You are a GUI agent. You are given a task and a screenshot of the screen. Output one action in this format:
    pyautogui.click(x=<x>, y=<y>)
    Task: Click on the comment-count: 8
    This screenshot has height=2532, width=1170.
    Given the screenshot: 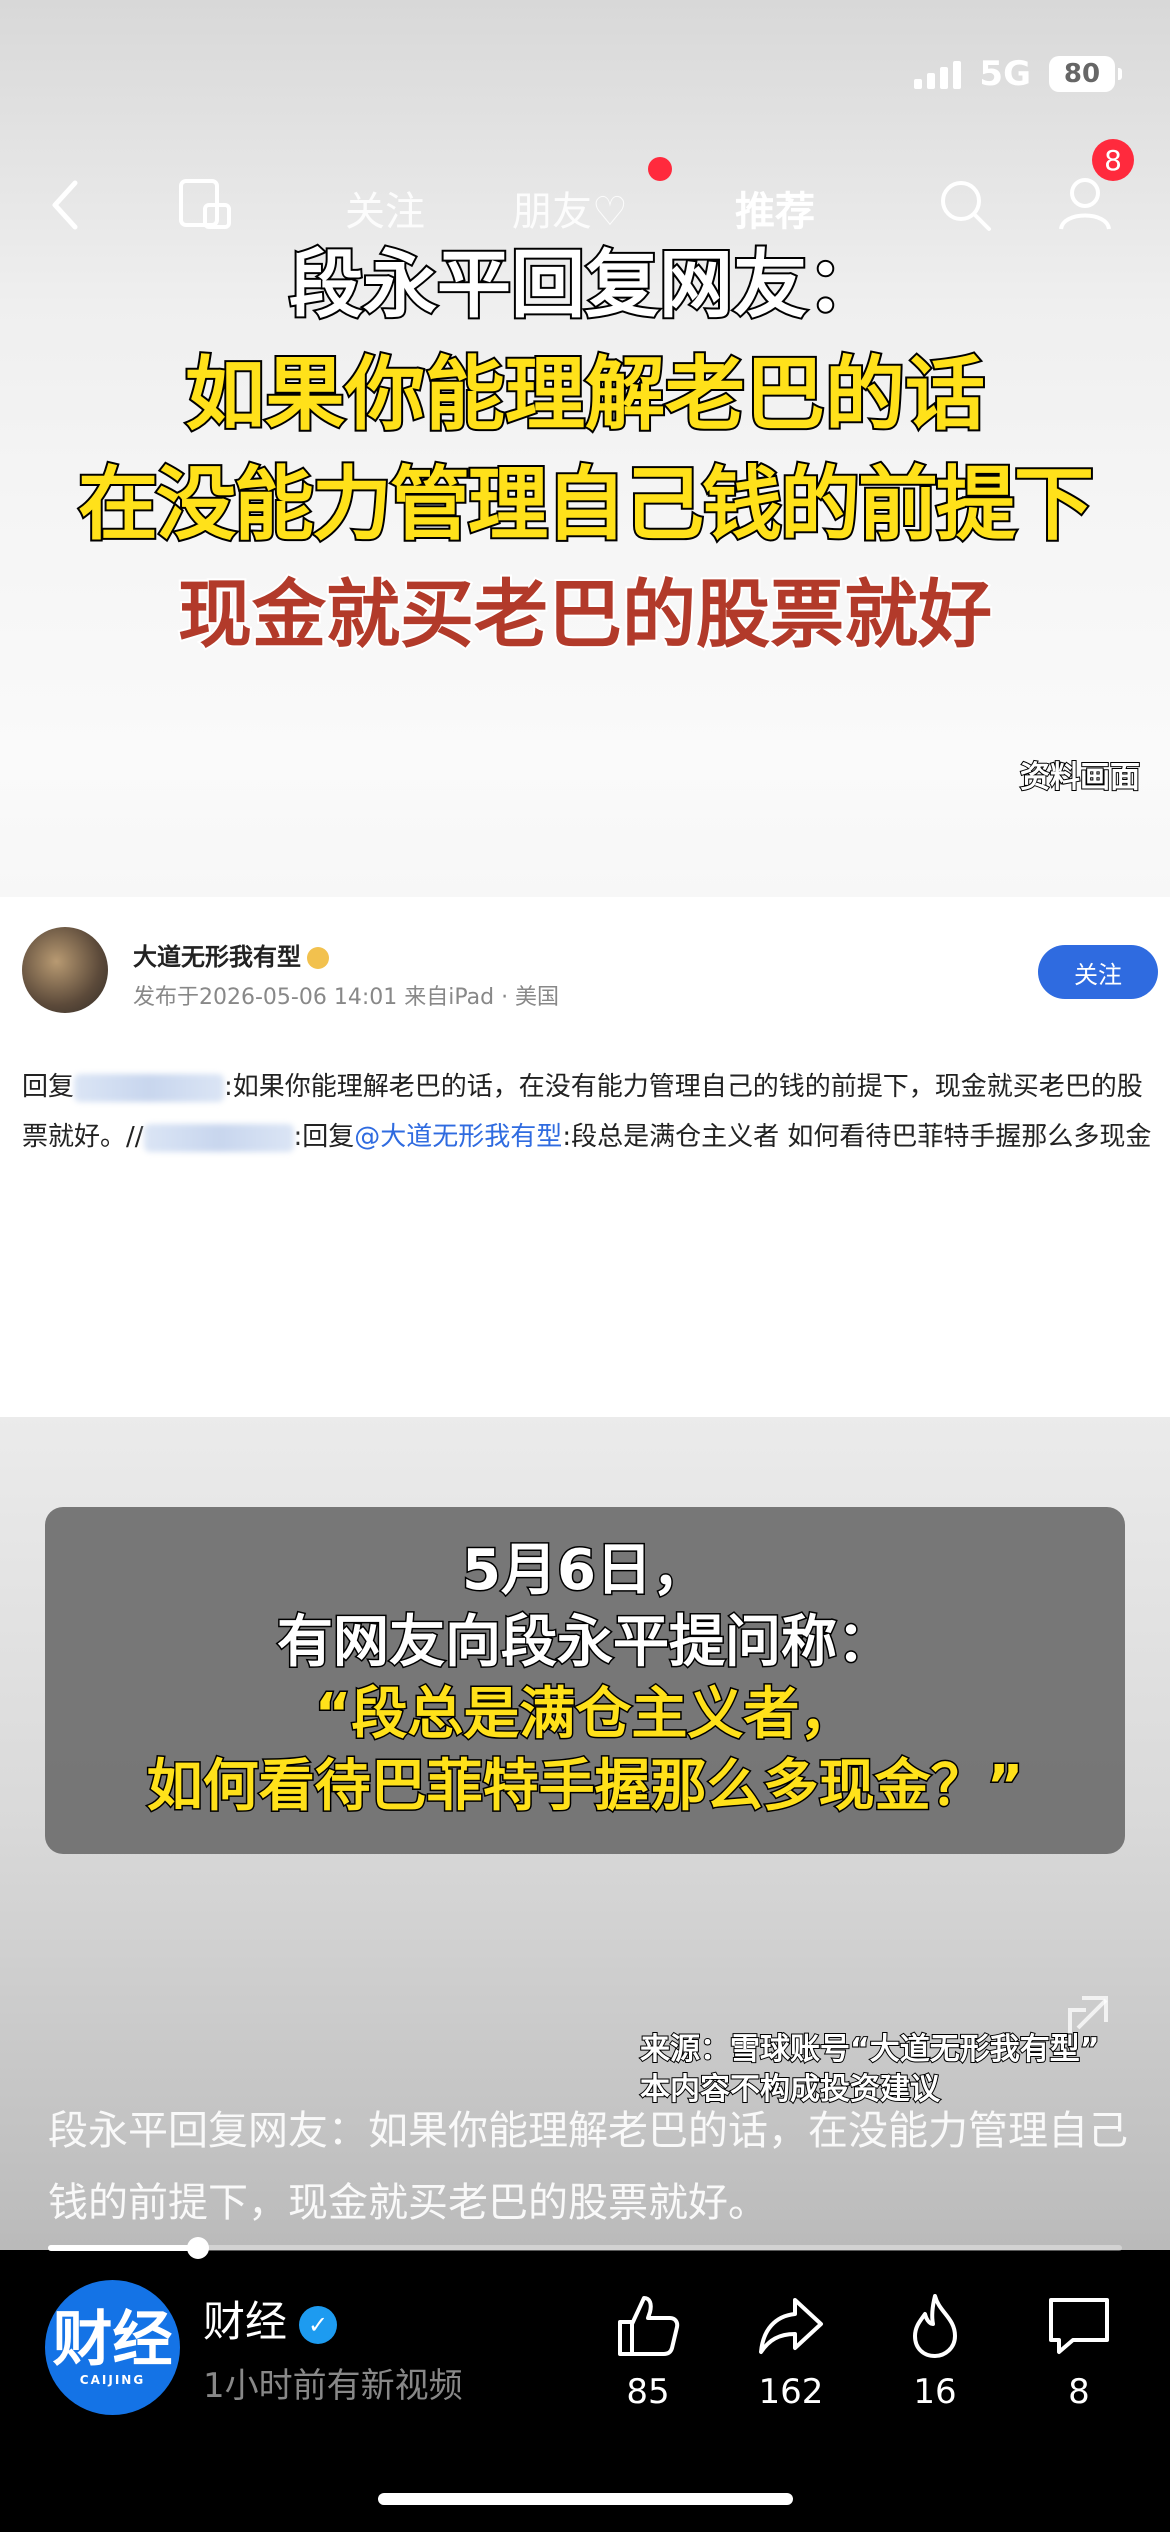 What is the action you would take?
    pyautogui.click(x=1079, y=2392)
    